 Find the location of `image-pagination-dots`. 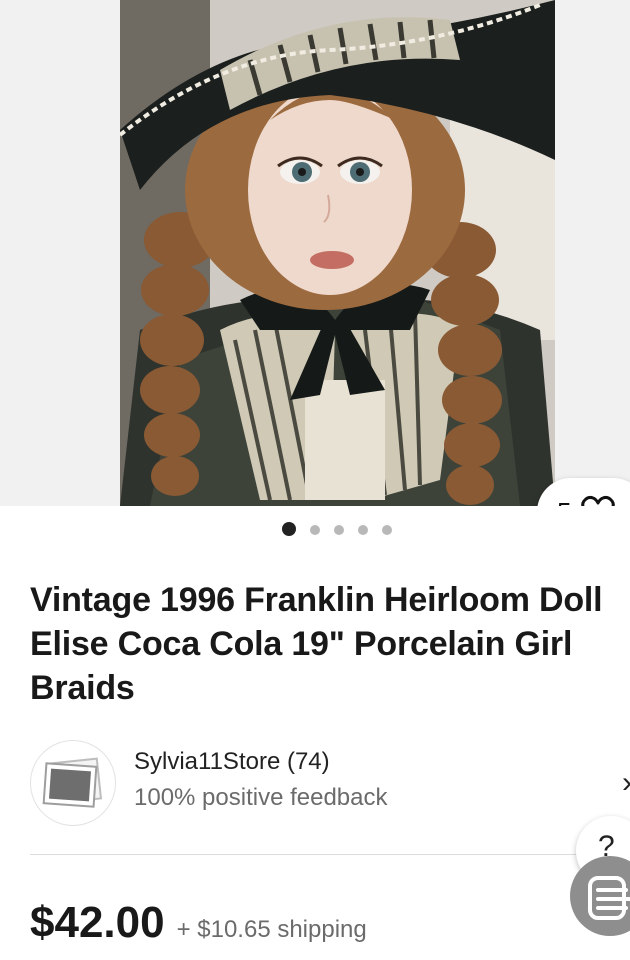

image-pagination-dots is located at coordinates (337, 529).